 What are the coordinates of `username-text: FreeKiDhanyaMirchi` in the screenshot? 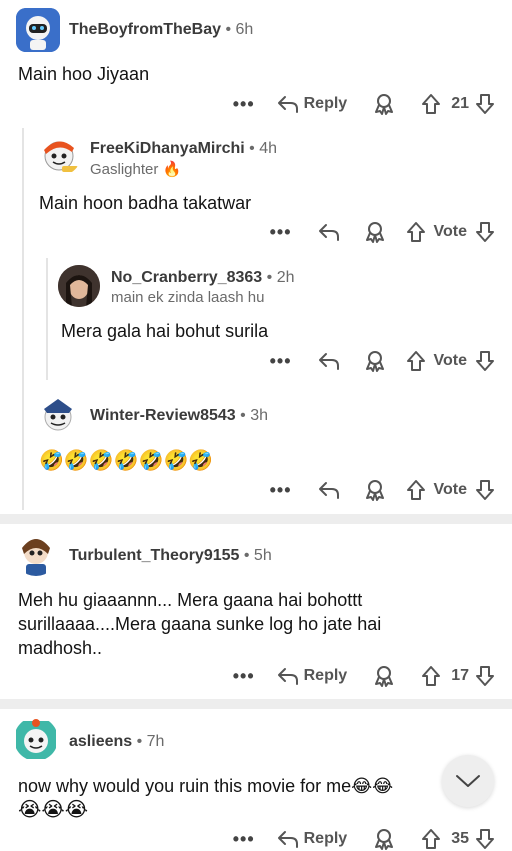 It's located at (167, 148).